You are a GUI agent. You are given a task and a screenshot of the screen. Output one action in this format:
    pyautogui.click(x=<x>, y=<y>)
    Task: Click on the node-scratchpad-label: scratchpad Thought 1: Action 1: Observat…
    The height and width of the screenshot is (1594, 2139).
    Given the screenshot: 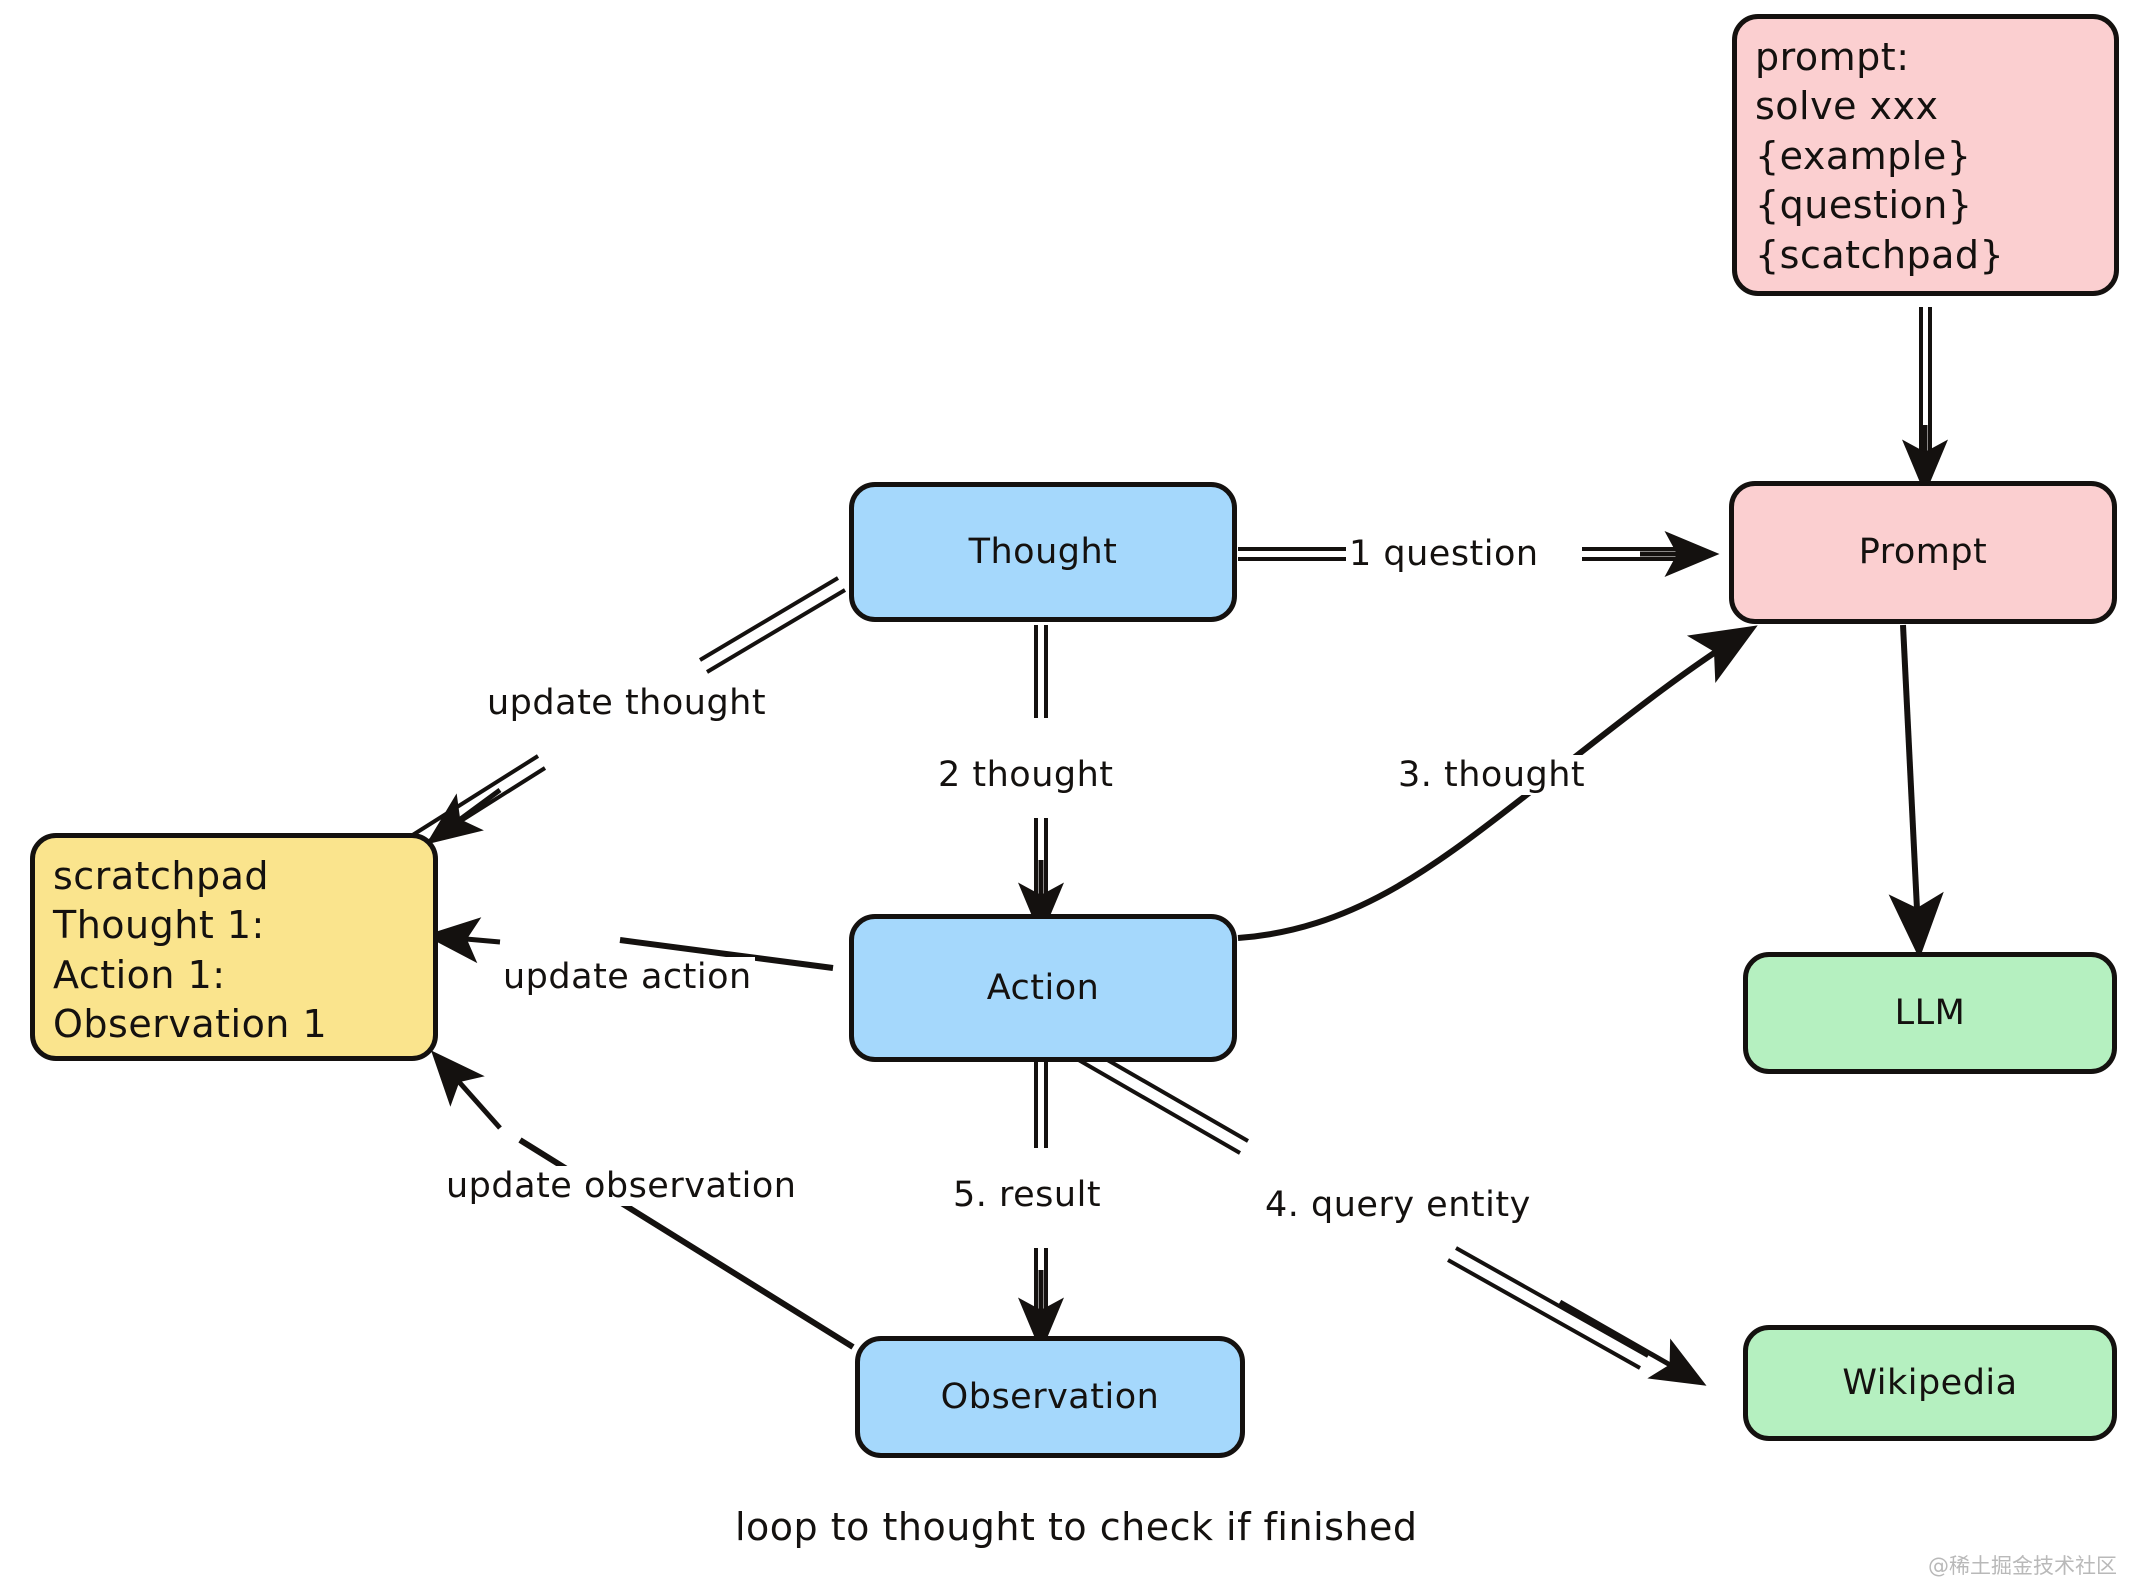 What is the action you would take?
    pyautogui.click(x=190, y=950)
    